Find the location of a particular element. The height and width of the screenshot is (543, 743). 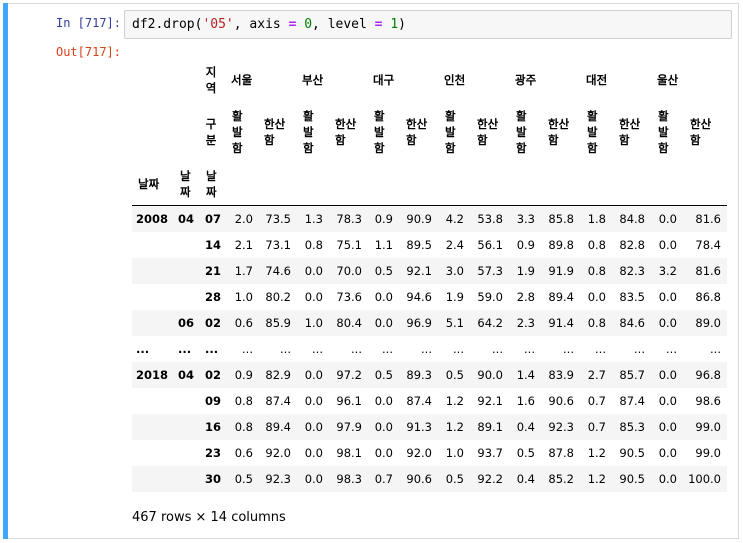

table-cell: 99.0 is located at coordinates (708, 427).